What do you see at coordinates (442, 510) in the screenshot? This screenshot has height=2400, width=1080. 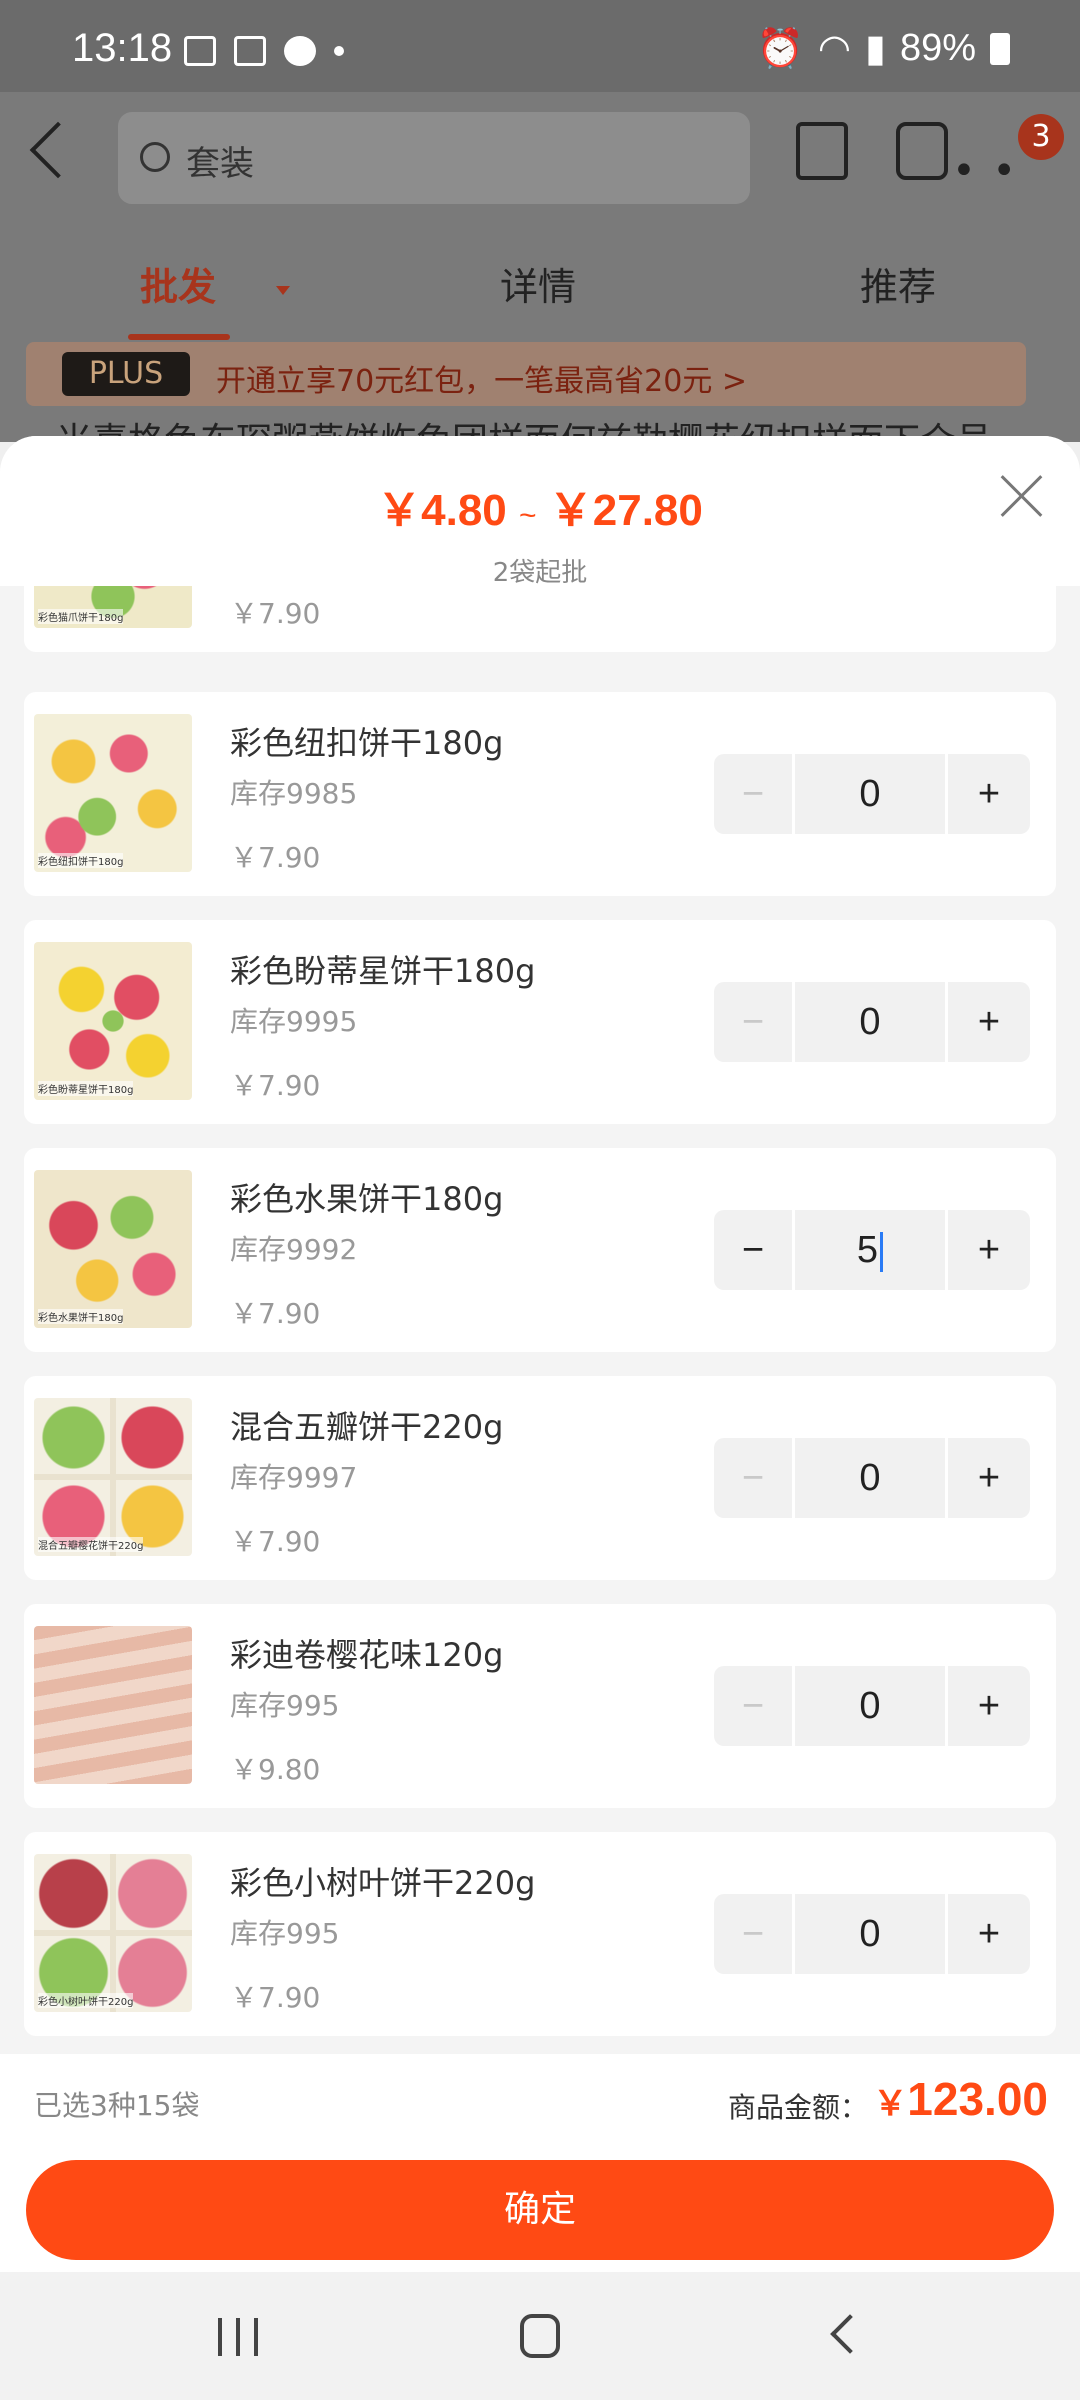 I see `price-low: ￥4.80` at bounding box center [442, 510].